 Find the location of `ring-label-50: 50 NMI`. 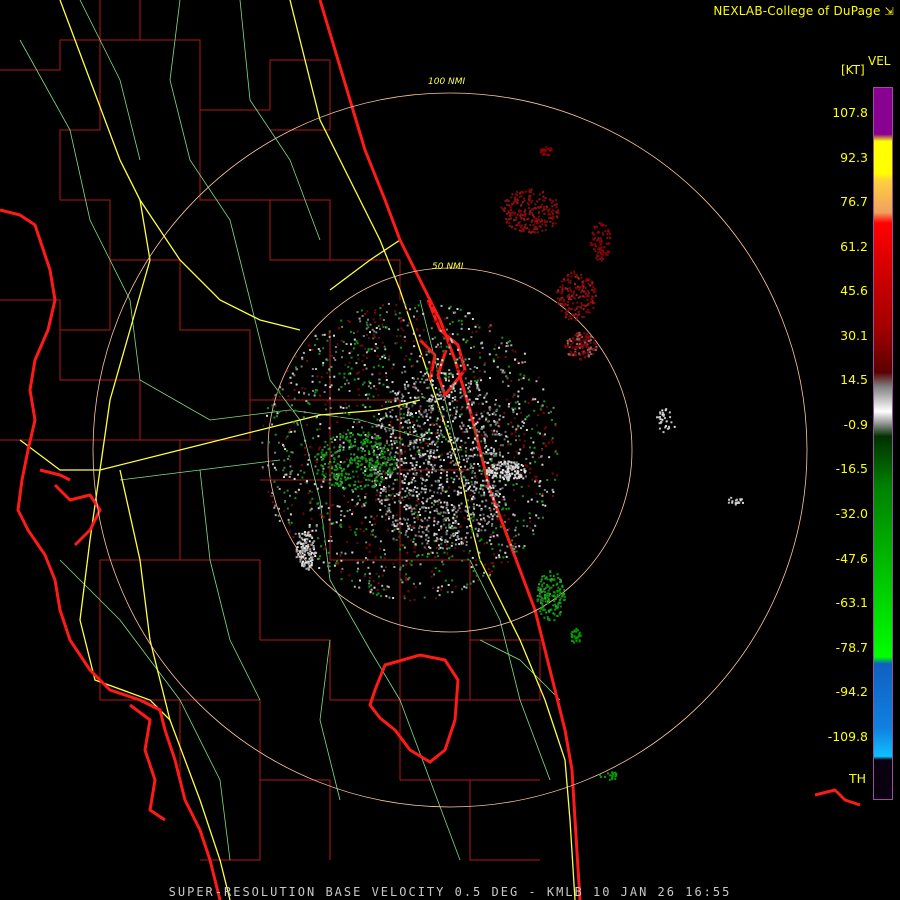

ring-label-50: 50 NMI is located at coordinates (448, 267).